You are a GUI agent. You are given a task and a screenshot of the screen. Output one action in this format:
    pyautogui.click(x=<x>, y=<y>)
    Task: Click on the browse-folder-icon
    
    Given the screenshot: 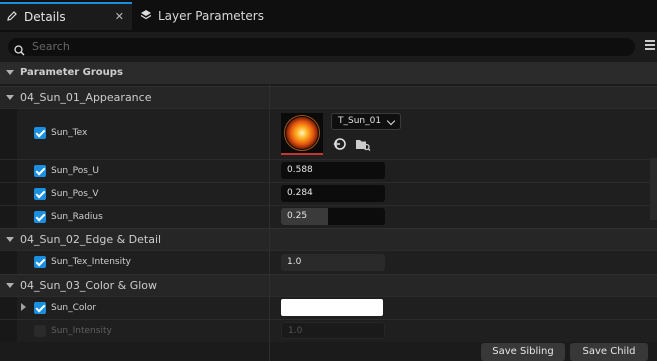 What is the action you would take?
    pyautogui.click(x=363, y=145)
    